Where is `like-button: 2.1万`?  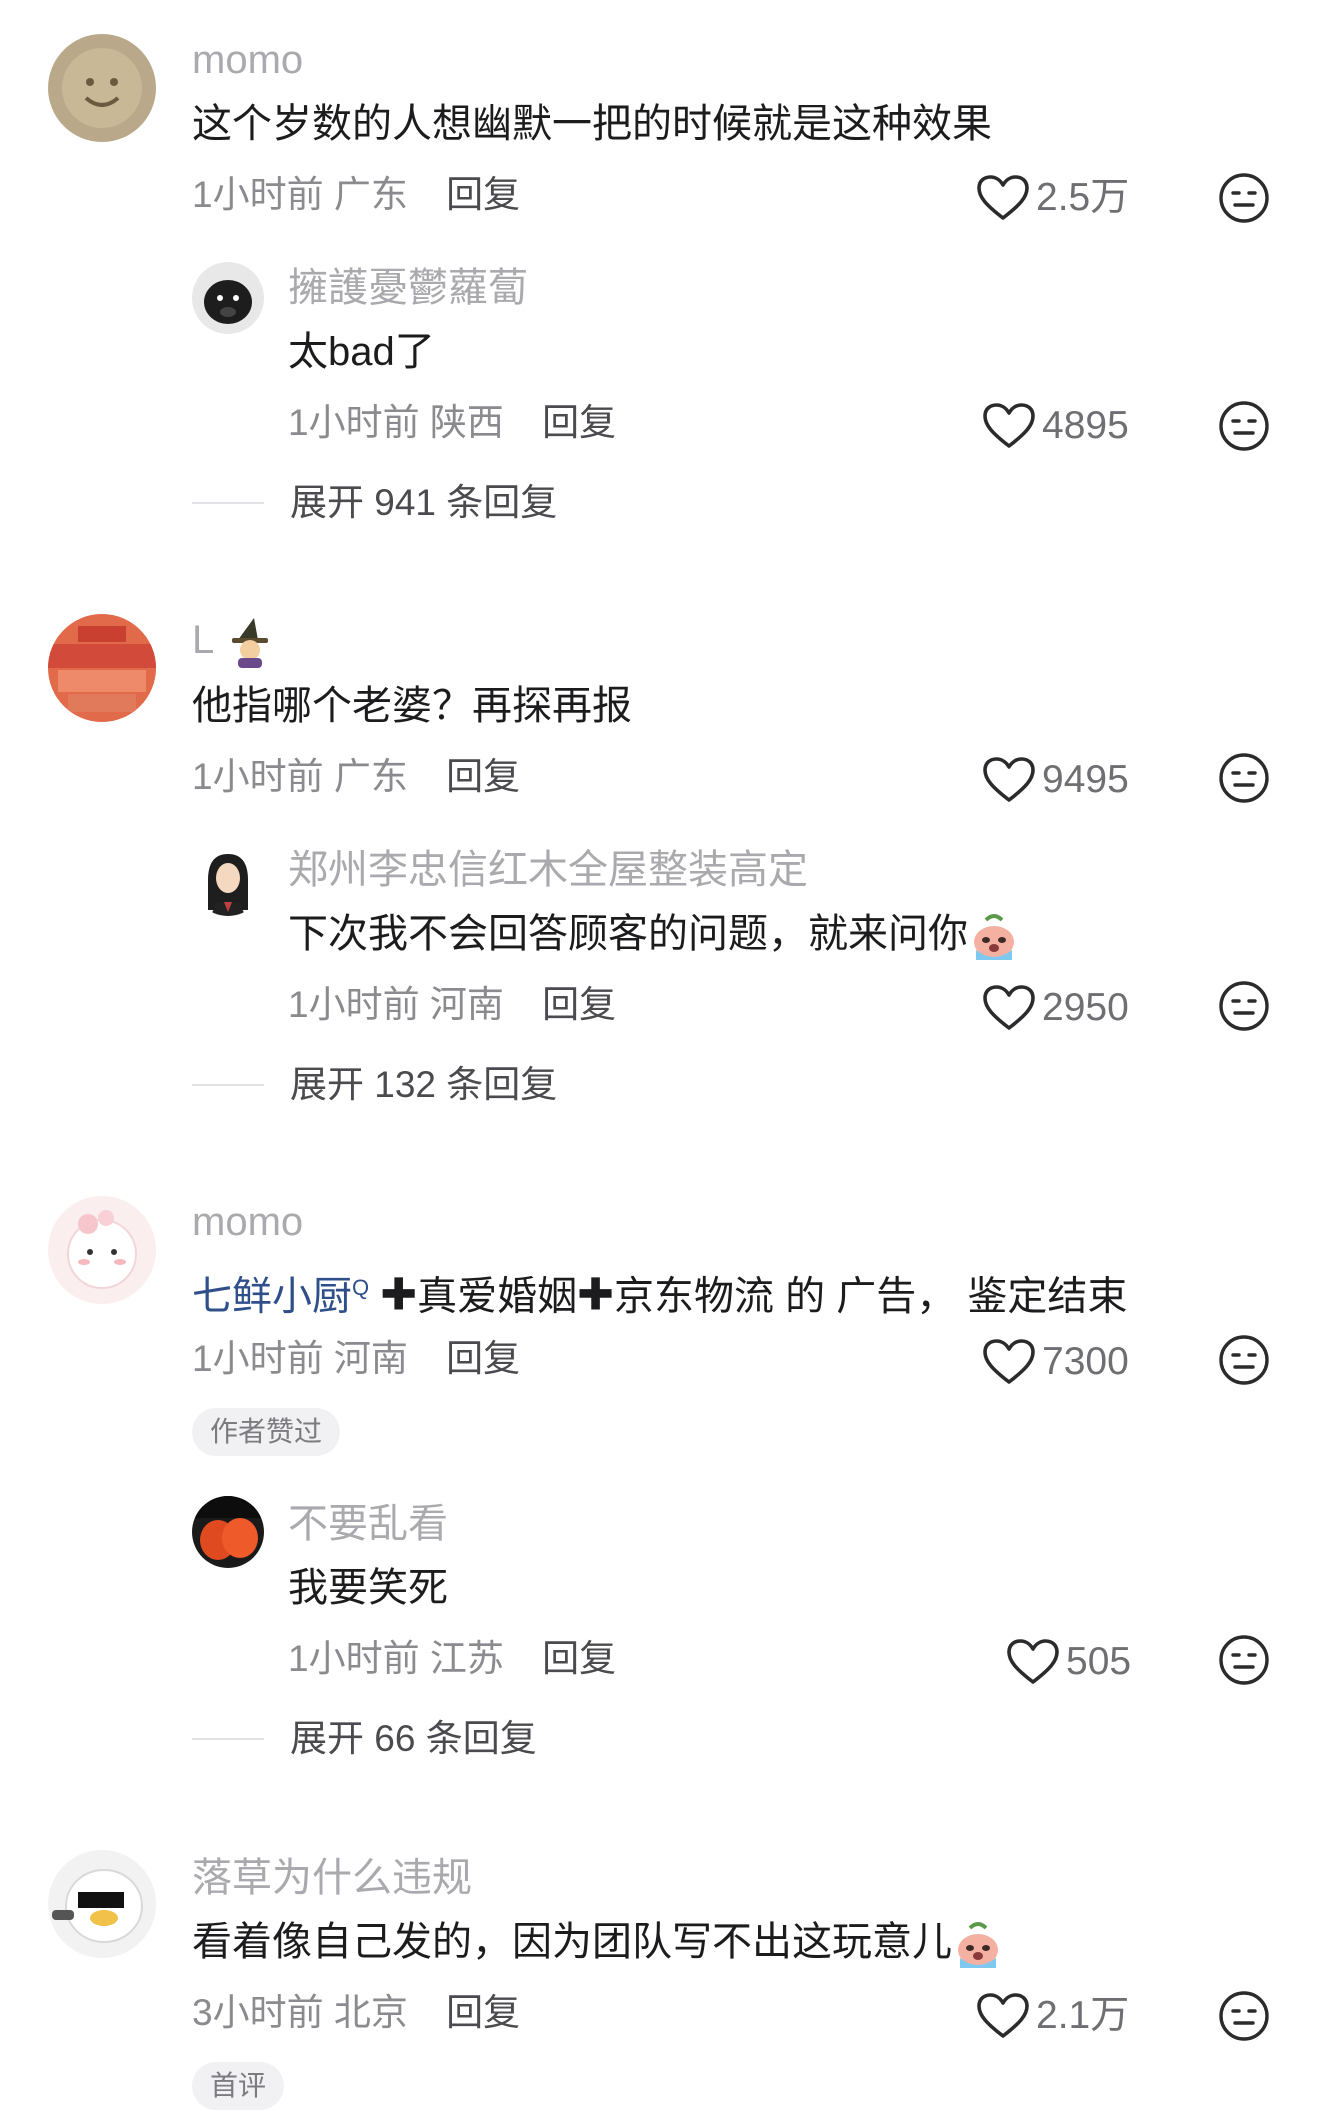 like-button: 2.1万 is located at coordinates (1052, 2016).